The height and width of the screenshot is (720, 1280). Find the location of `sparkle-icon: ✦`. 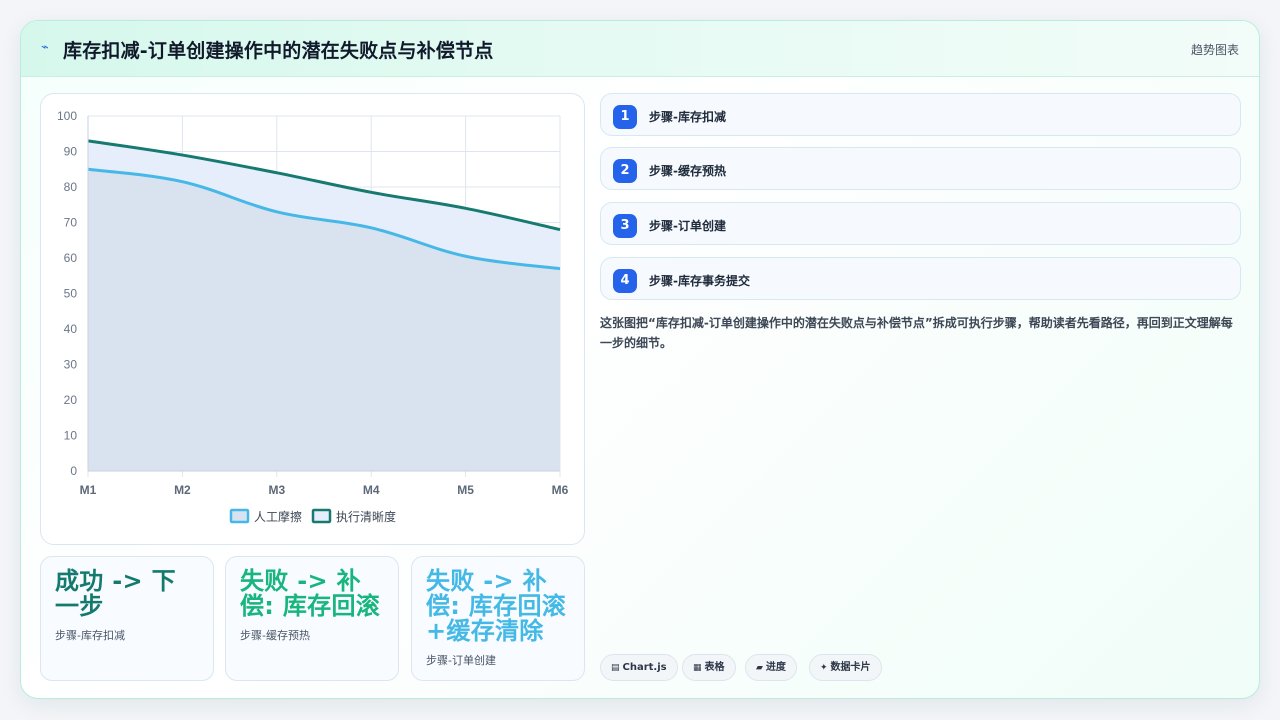

sparkle-icon: ✦ is located at coordinates (824, 668).